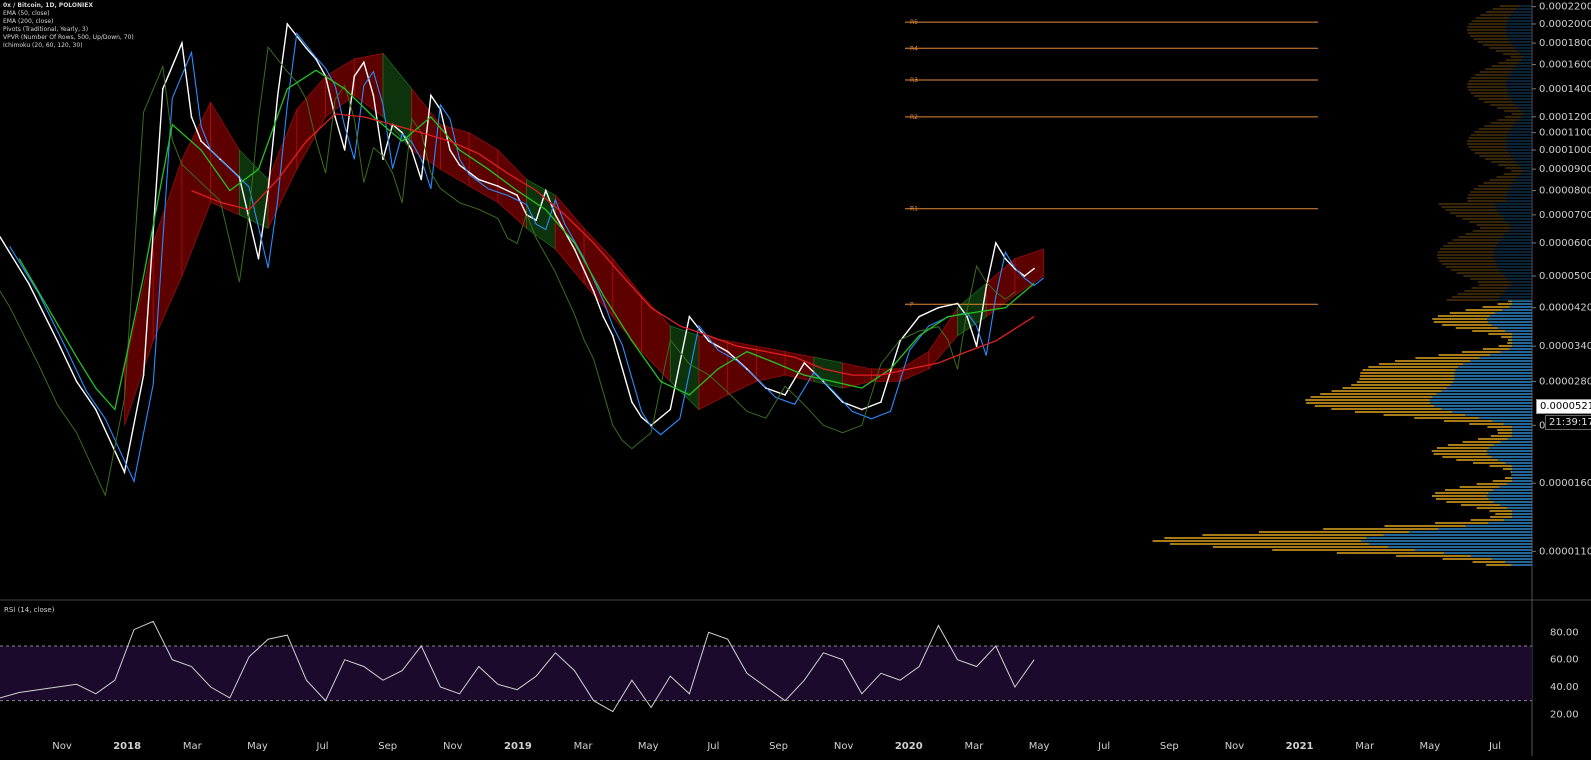  Describe the element at coordinates (1365, 746) in the screenshot. I see `time-axis-label: Mar` at that location.